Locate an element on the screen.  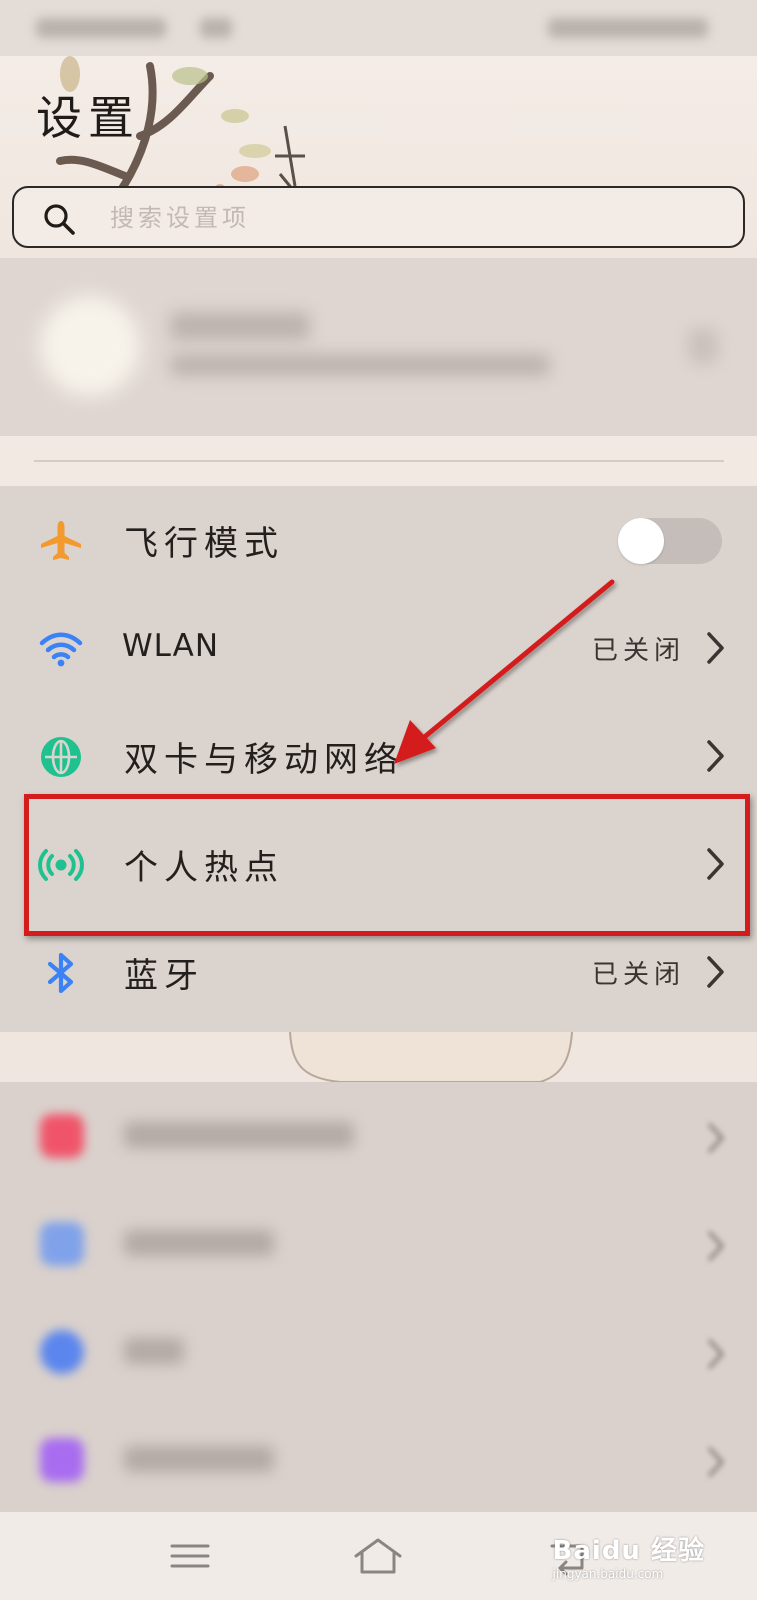
account-chevron-blur is located at coordinates (703, 346).